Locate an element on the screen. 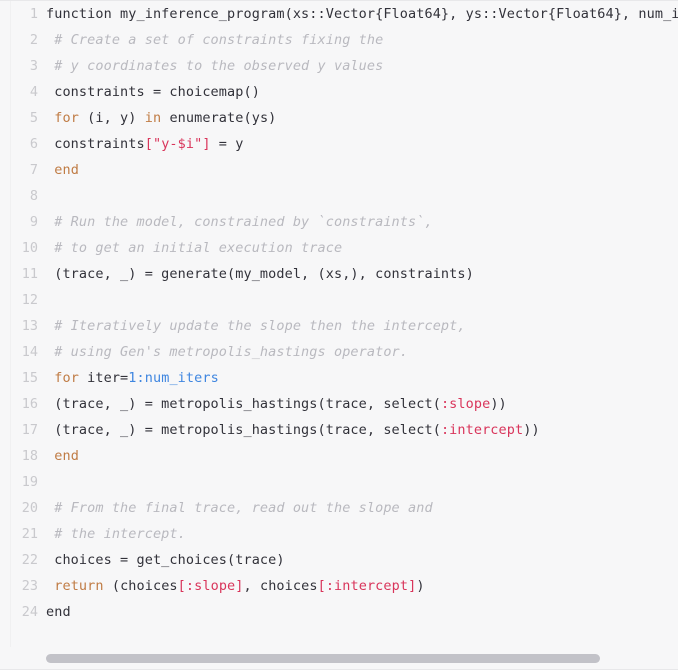 The height and width of the screenshot is (670, 678). code-line: 19 is located at coordinates (339, 482).